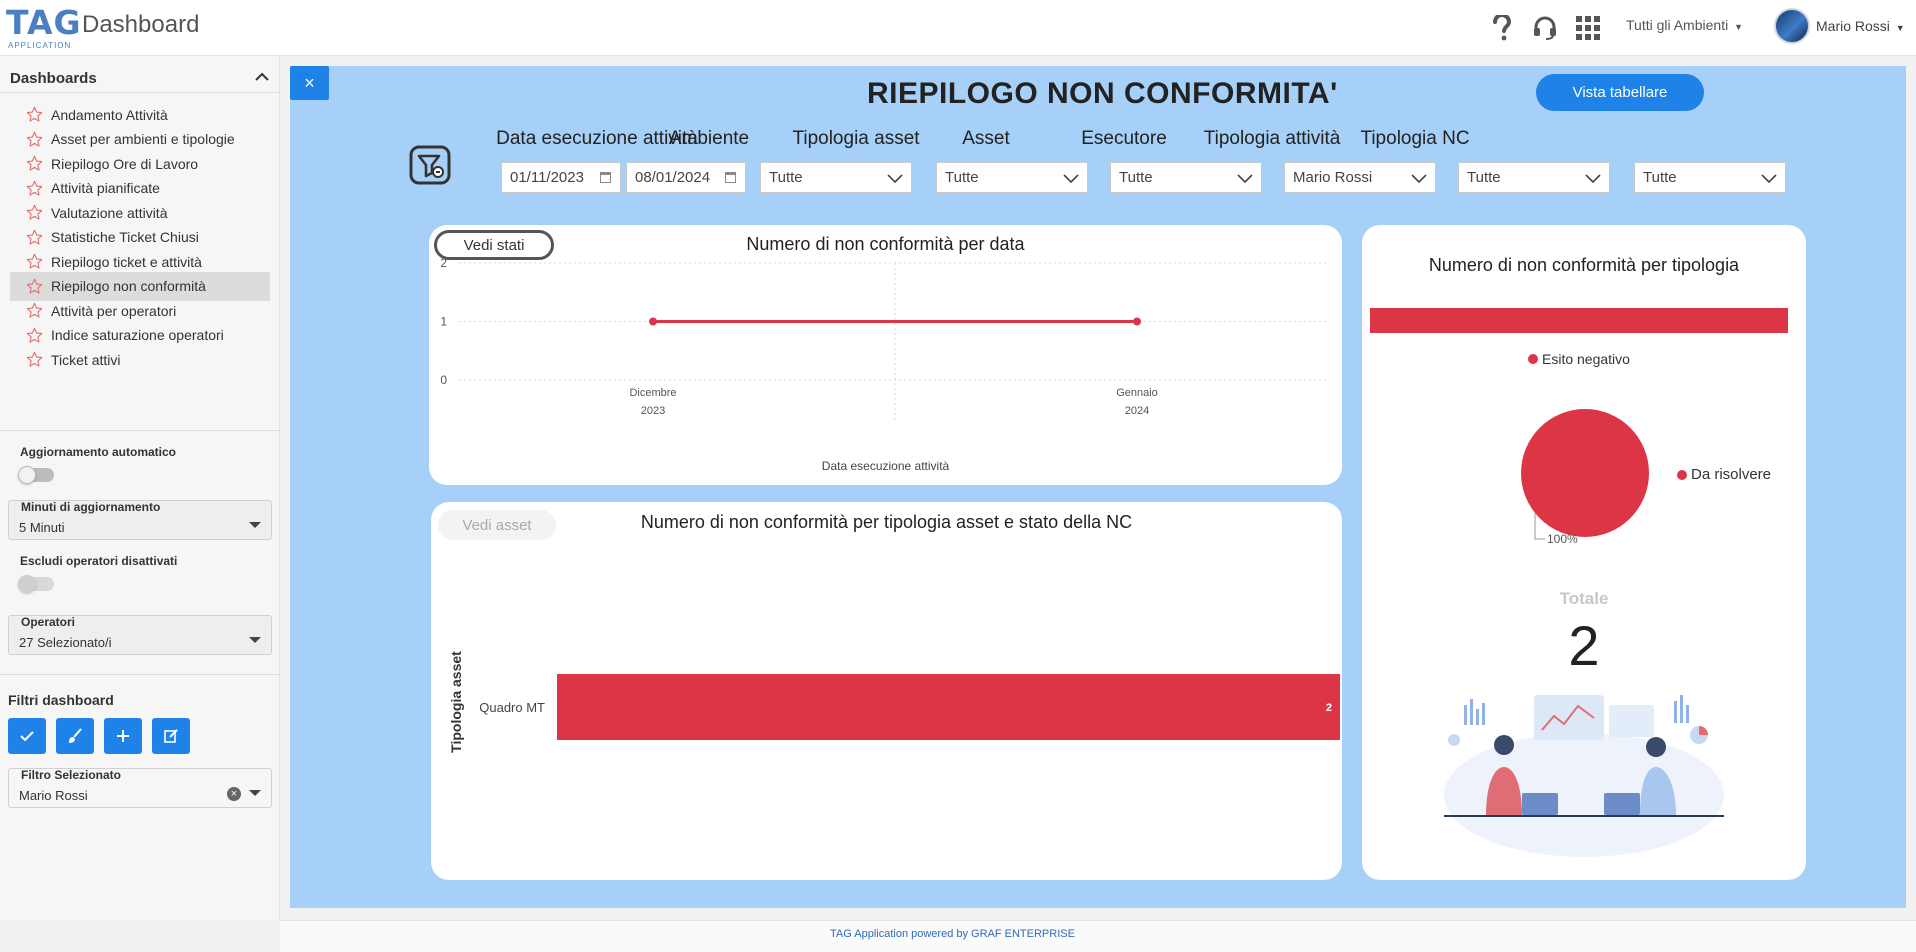  Describe the element at coordinates (75, 736) in the screenshot. I see `clear-filter-button` at that location.